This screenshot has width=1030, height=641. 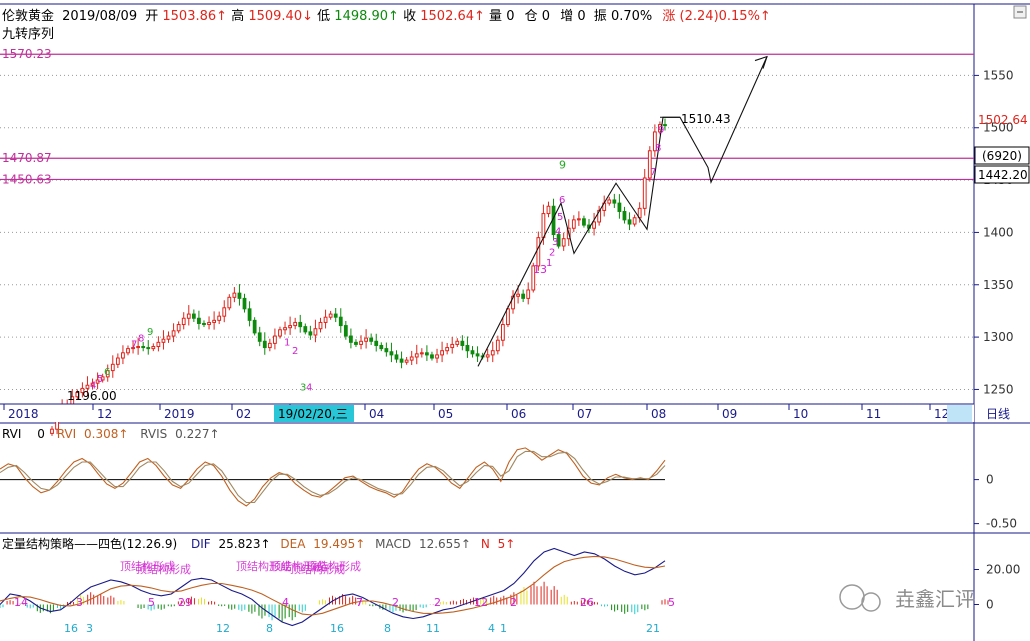 I want to click on macd-count-bottom: 8, so click(x=269, y=628).